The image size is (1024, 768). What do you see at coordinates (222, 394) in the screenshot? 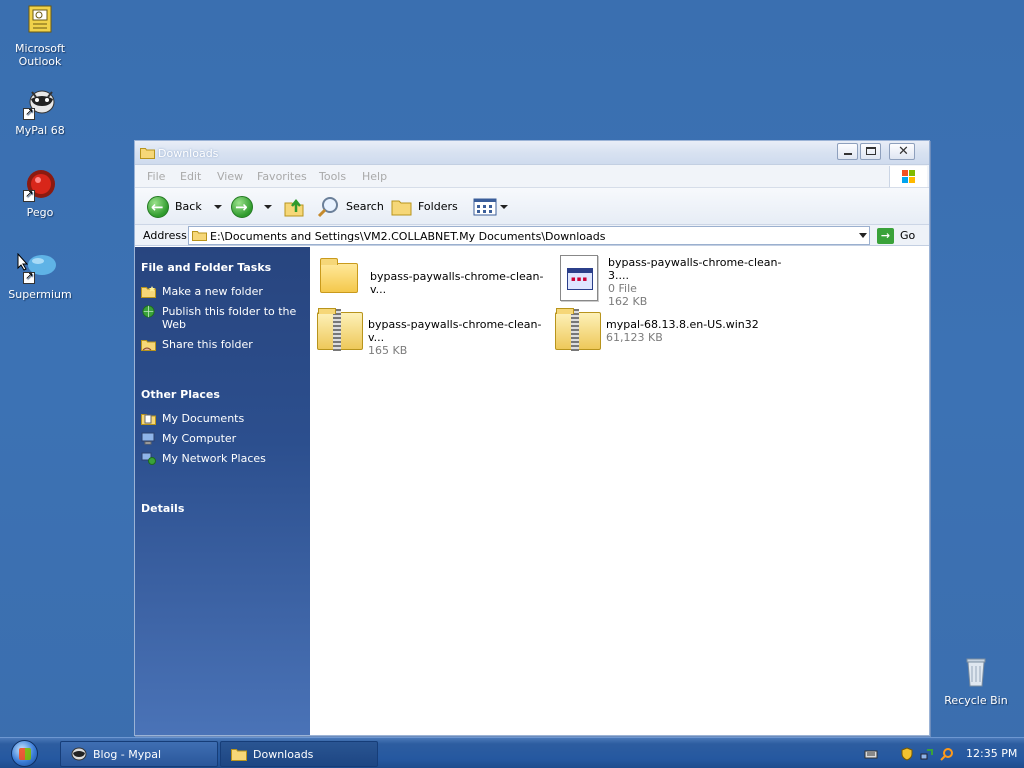
I see `other-places-title: Other Places` at bounding box center [222, 394].